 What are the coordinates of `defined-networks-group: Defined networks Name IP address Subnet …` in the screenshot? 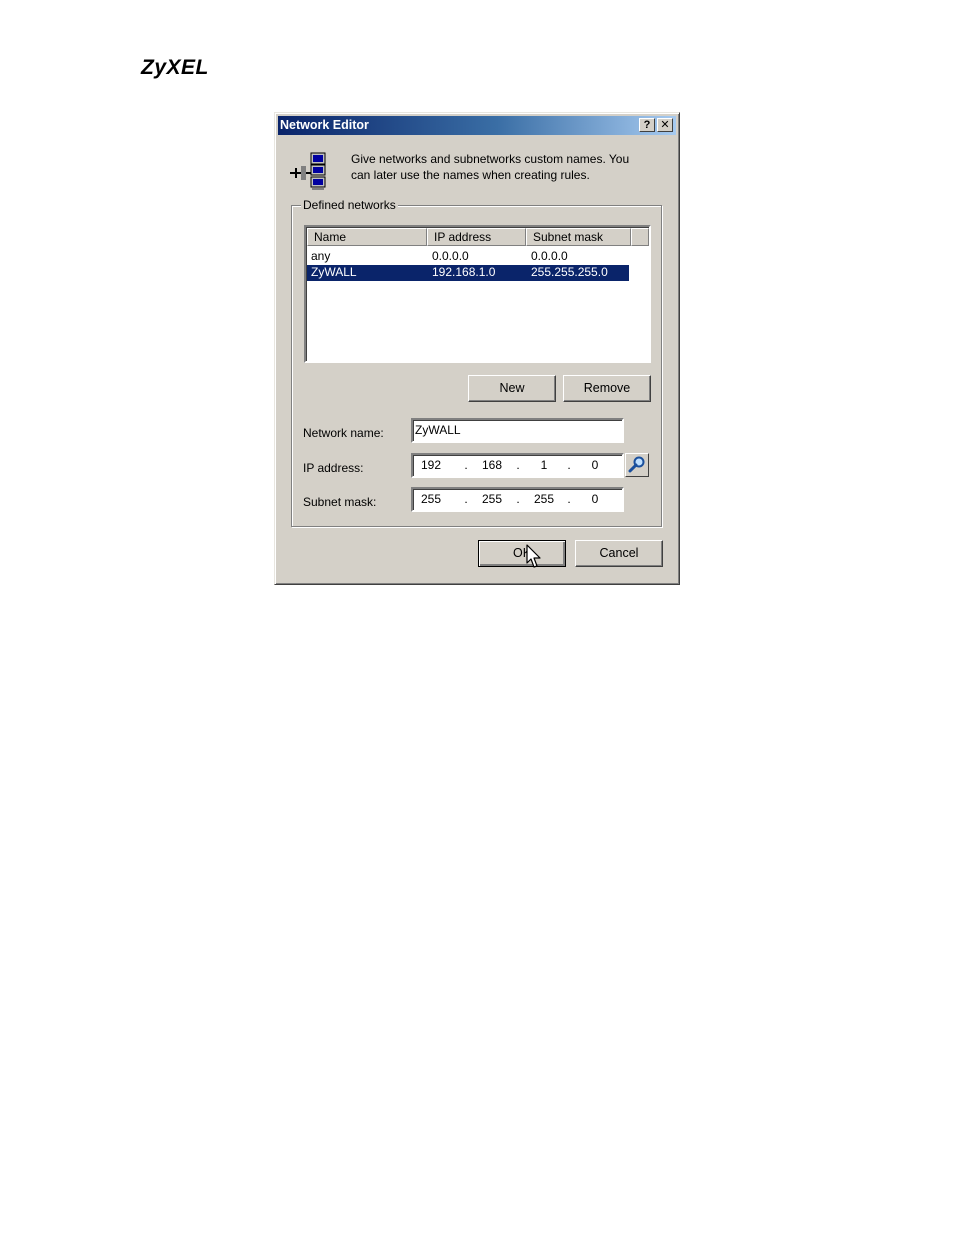 It's located at (476, 362).